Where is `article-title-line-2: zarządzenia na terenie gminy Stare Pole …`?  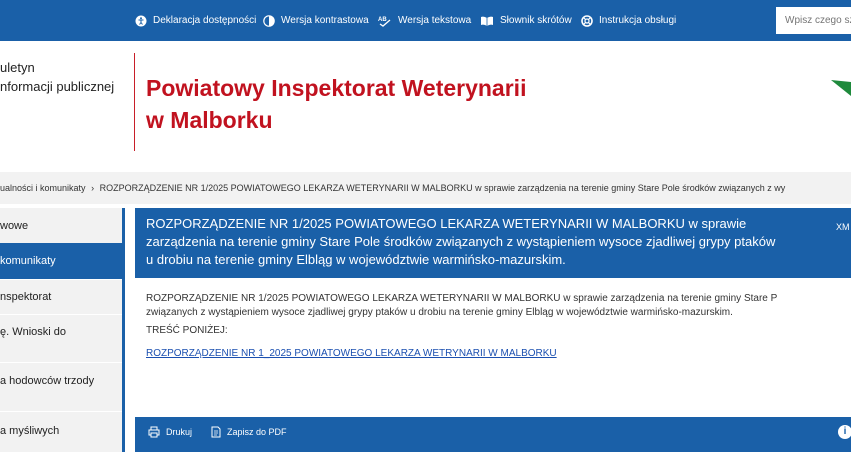
article-title-line-2: zarządzenia na terenie gminy Stare Pole … is located at coordinates (461, 241).